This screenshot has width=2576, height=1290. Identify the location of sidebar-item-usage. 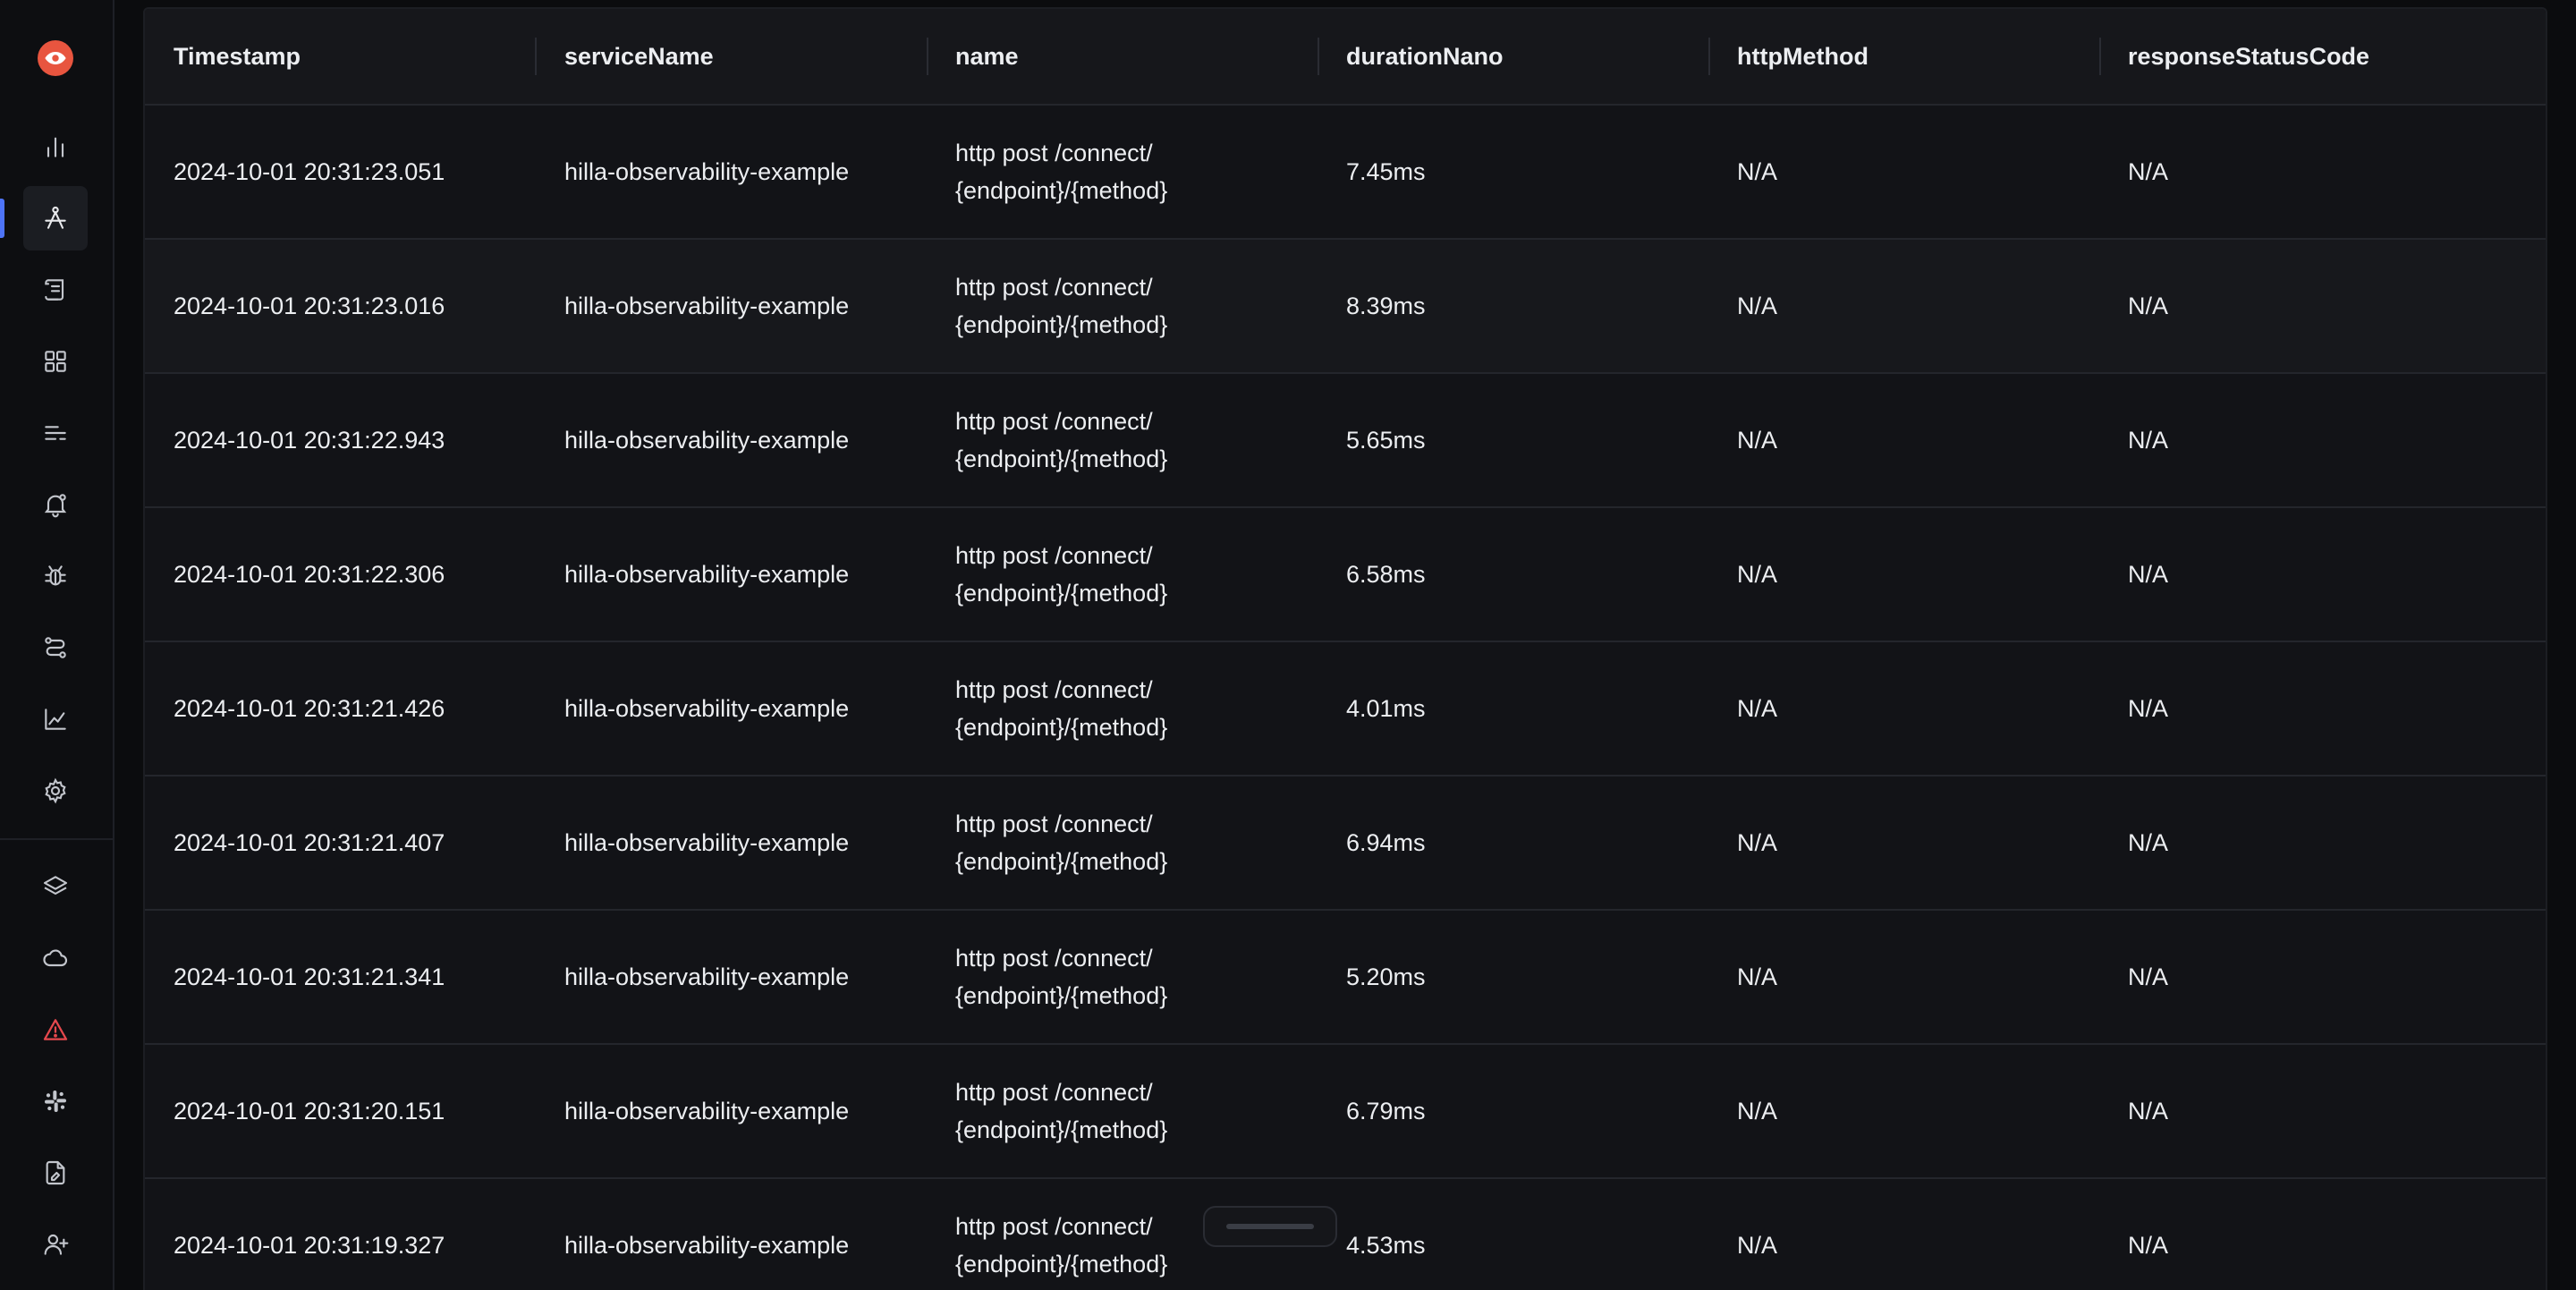
(55, 719).